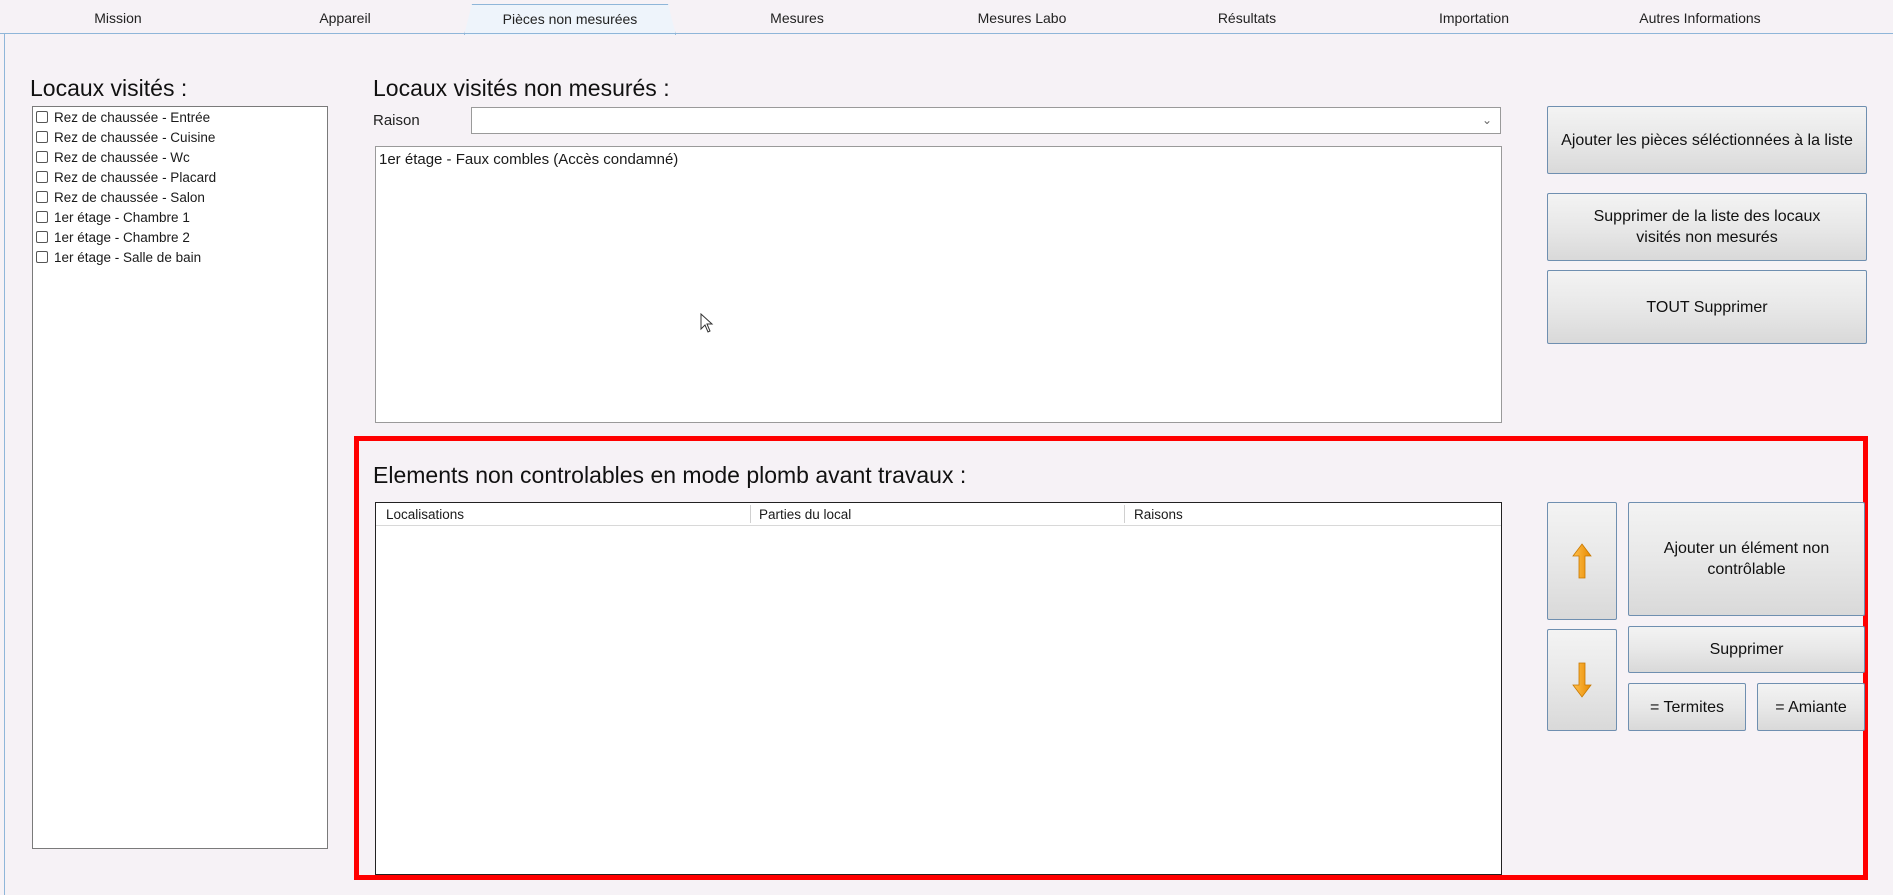 The image size is (1893, 895). I want to click on tab-autres-informations: Autres Informations, so click(1700, 18).